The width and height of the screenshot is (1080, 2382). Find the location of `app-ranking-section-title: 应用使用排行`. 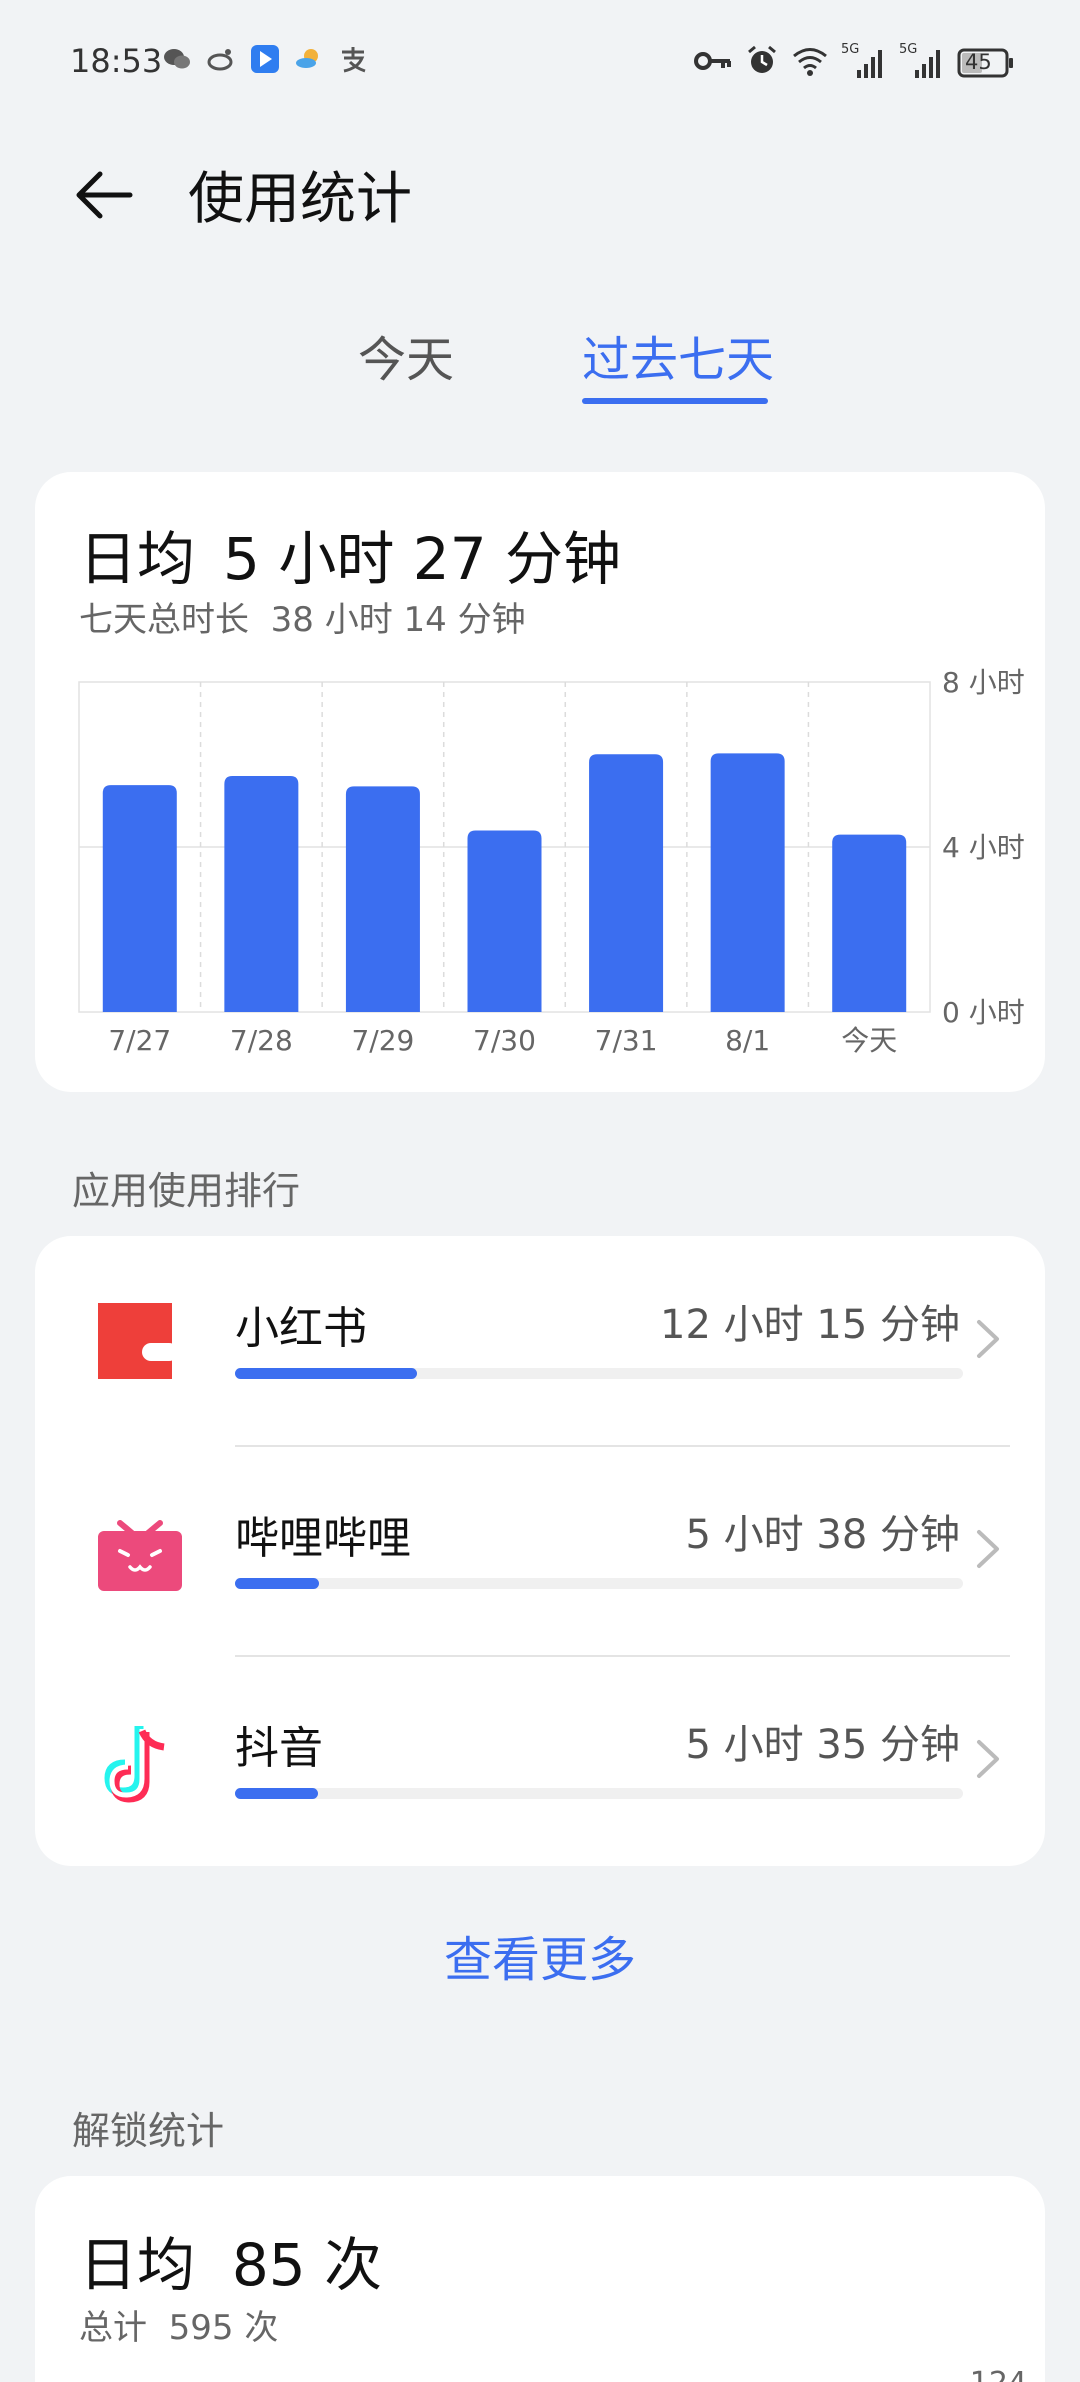

app-ranking-section-title: 应用使用排行 is located at coordinates (186, 1191).